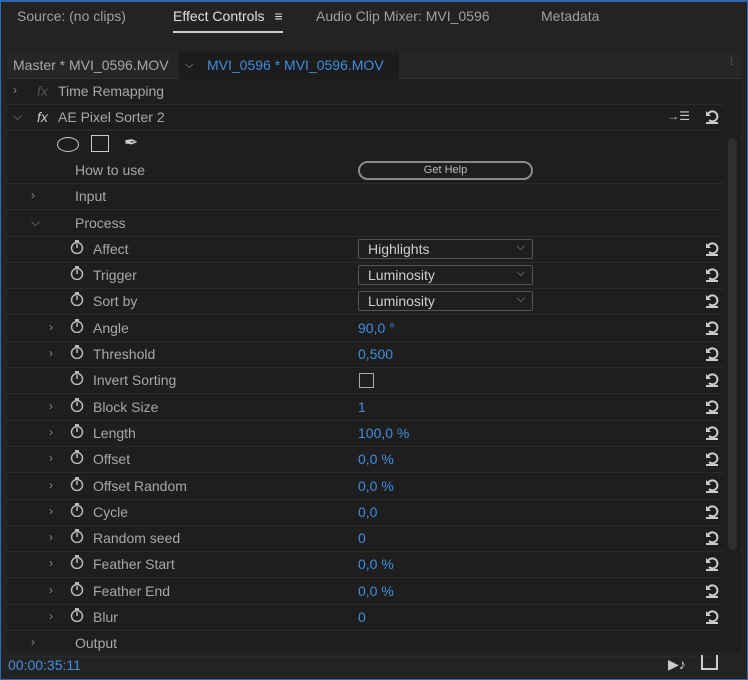 The image size is (748, 680). I want to click on clip-selector: ⌵ MVI_0596 * MVI_0596.MOV, so click(289, 65).